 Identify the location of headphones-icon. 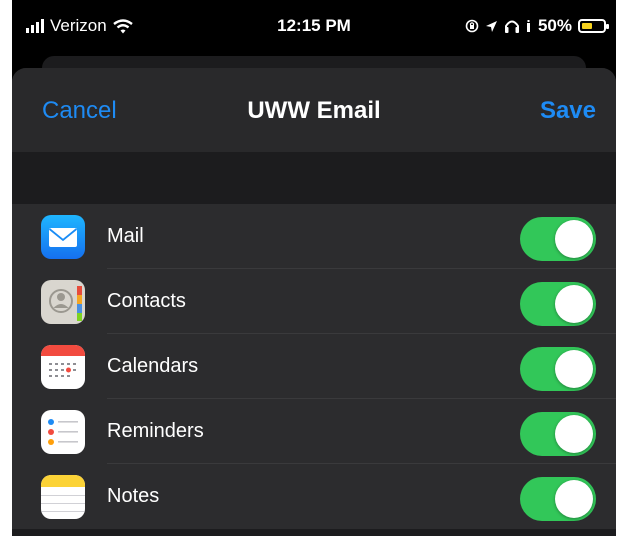
(511, 26).